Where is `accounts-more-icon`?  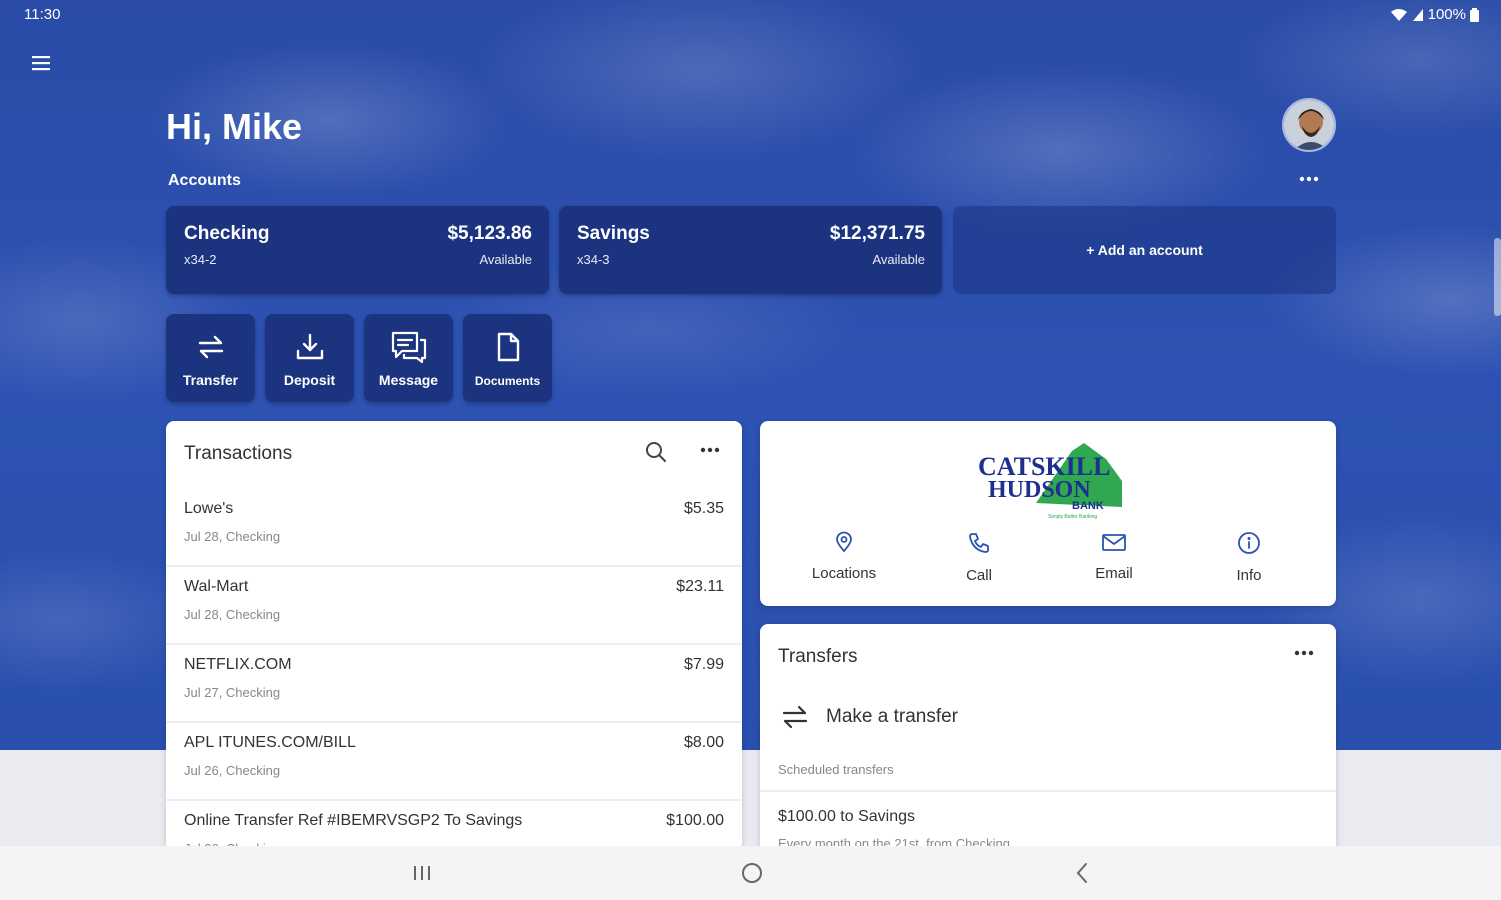 accounts-more-icon is located at coordinates (1309, 179).